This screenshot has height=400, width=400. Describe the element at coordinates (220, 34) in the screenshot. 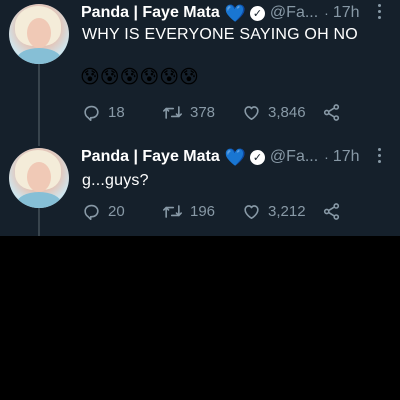

I see `tweet-text: WHY IS EVERYONE SAYING OH NO` at that location.